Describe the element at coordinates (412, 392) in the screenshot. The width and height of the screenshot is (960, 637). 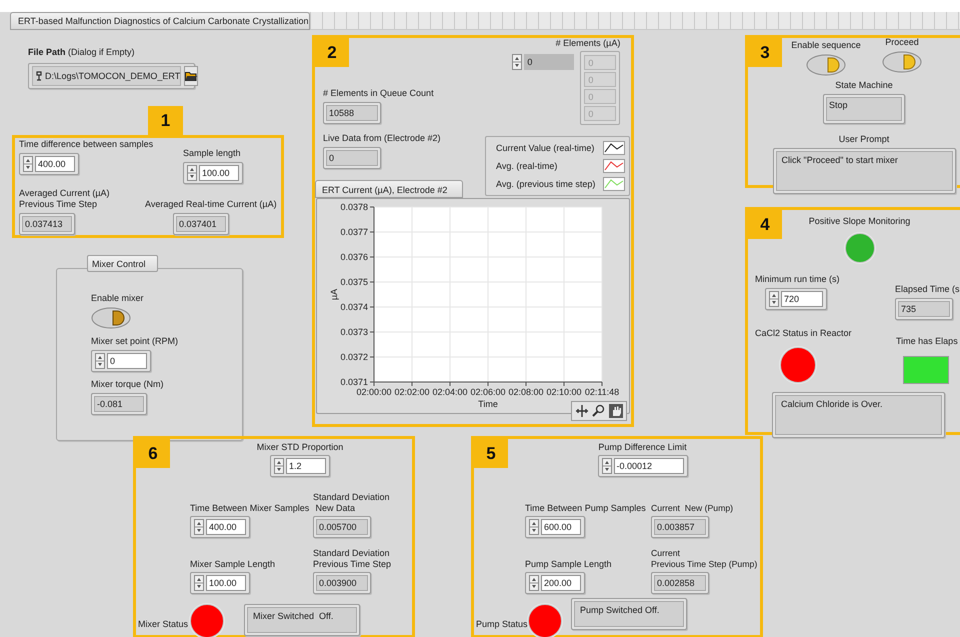
I see `tick-label: 02:02:00` at that location.